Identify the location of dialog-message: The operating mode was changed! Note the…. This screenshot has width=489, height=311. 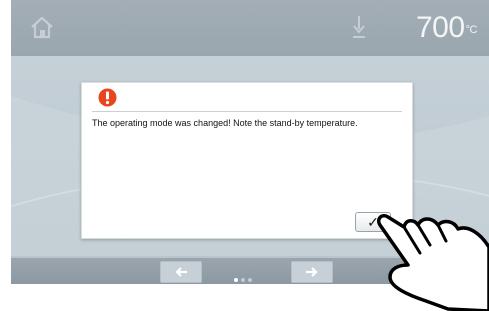
(225, 123).